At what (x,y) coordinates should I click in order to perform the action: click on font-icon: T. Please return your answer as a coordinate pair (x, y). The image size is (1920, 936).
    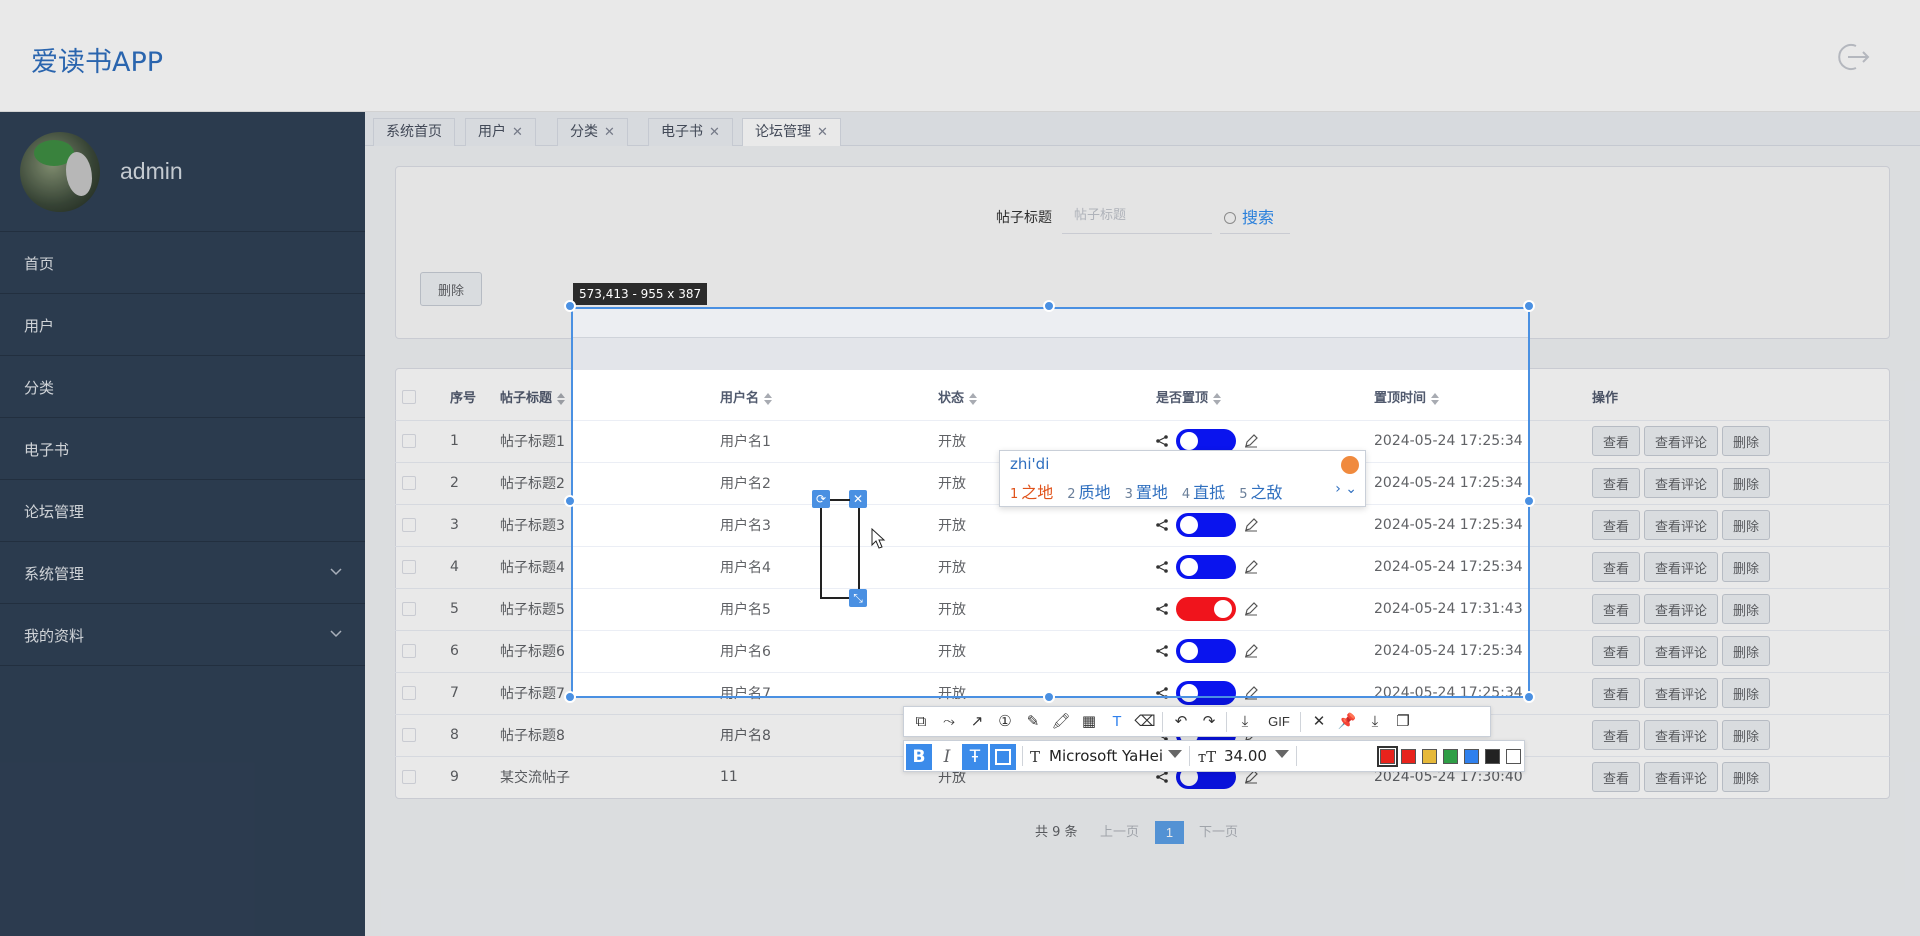
    Looking at the image, I should click on (1034, 757).